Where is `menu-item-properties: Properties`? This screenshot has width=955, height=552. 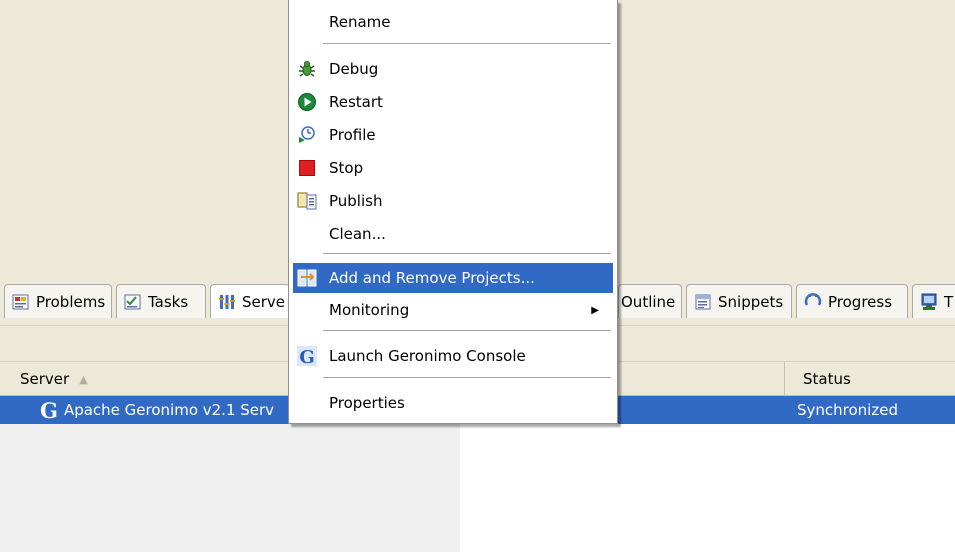
menu-item-properties: Properties is located at coordinates (453, 403).